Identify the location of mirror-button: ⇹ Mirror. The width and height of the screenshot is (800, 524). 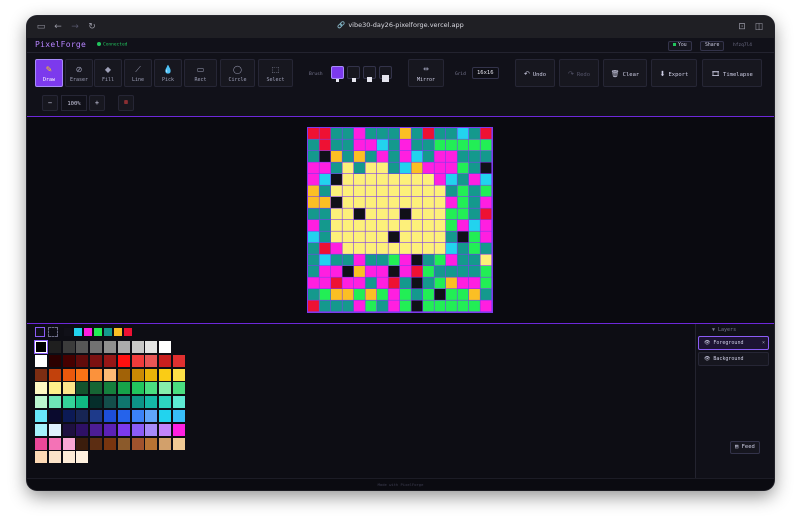
(426, 73).